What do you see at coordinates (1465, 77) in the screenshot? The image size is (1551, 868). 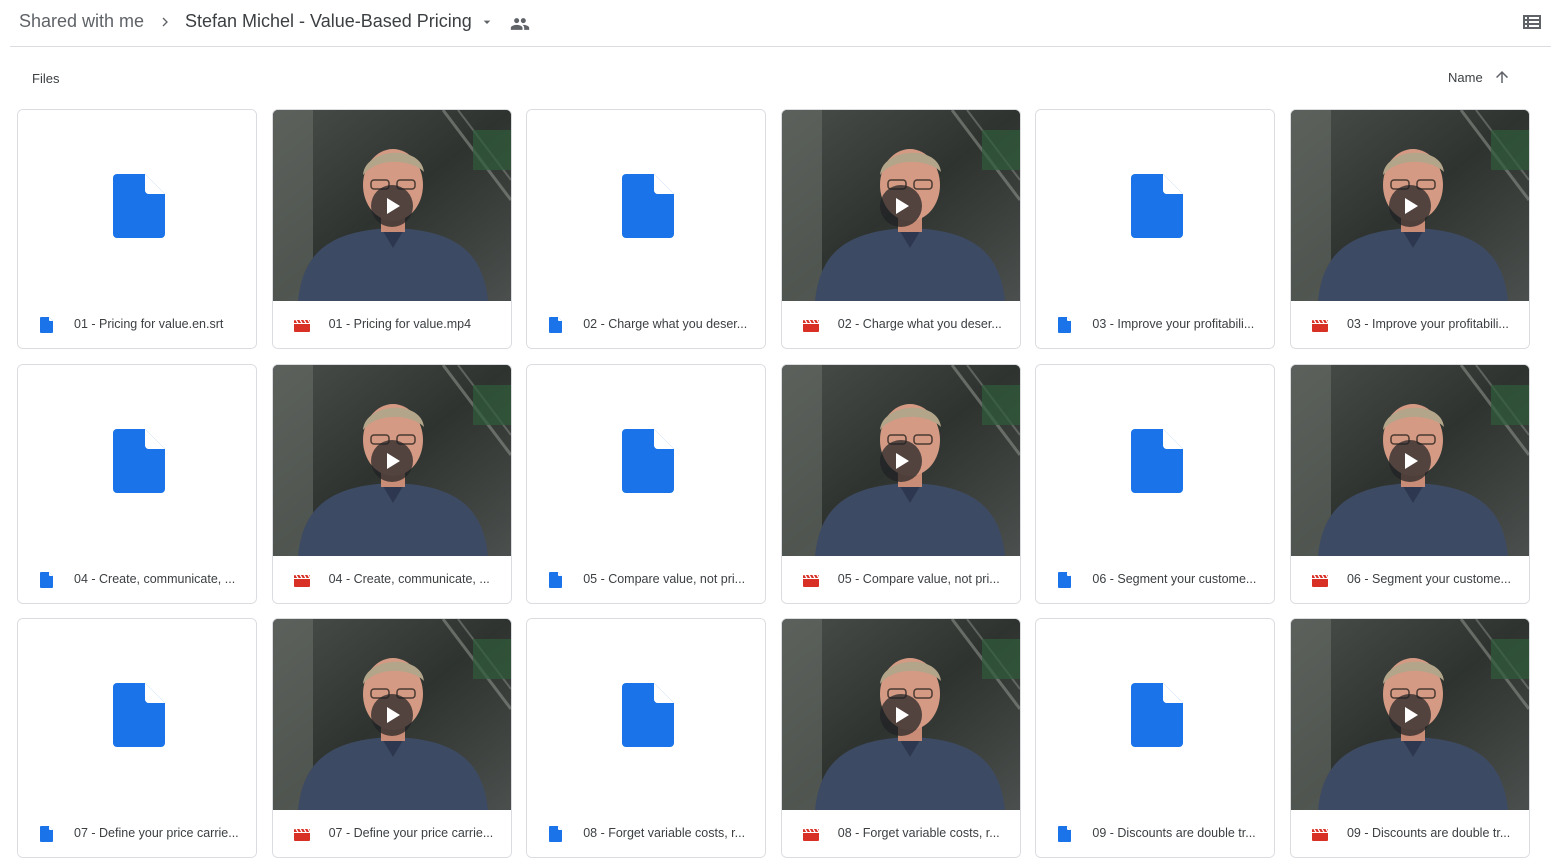 I see `sort-by-name-button: Name` at bounding box center [1465, 77].